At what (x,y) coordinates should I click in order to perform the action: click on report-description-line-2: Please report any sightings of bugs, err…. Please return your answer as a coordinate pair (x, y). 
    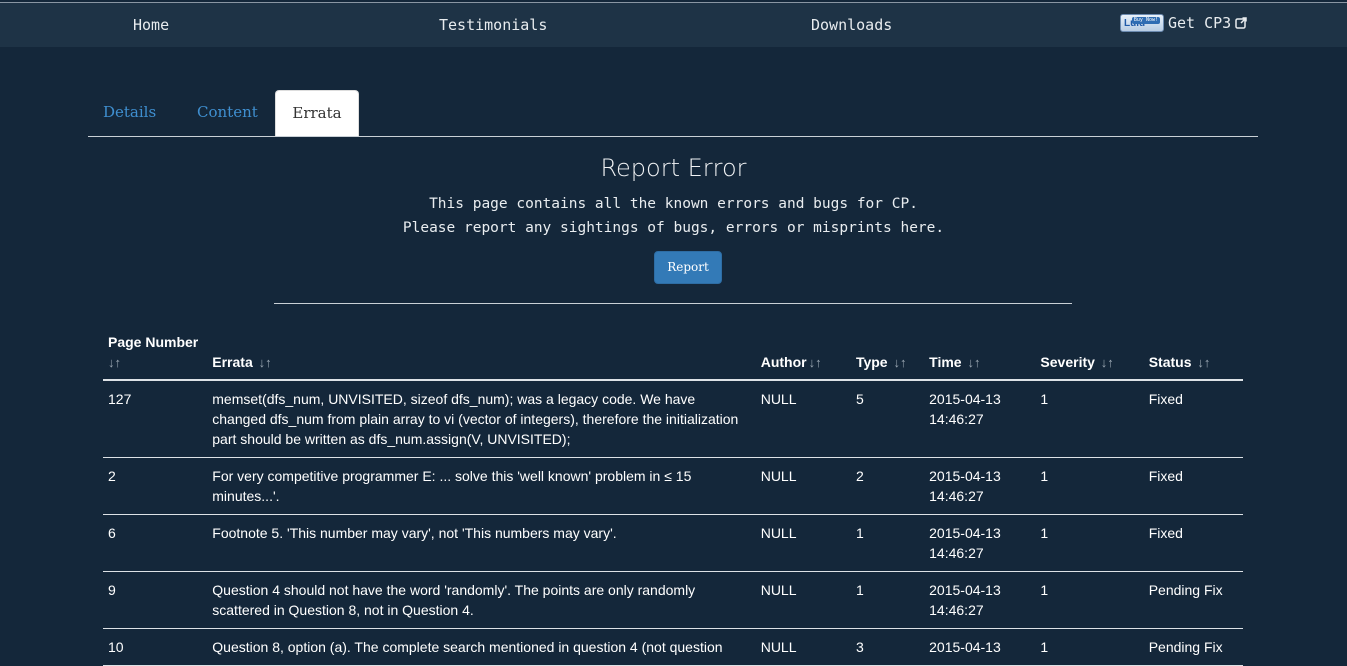
    Looking at the image, I should click on (673, 228).